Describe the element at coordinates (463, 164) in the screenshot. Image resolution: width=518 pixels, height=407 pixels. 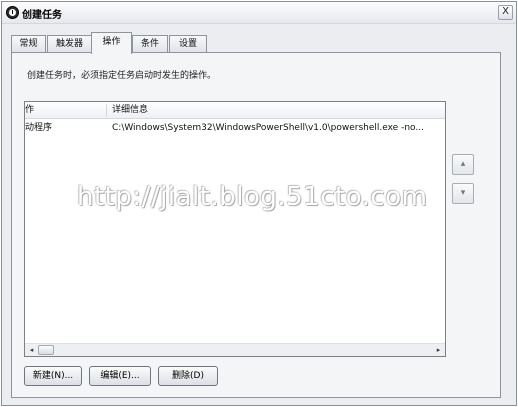
I see `move-up-button: ▴` at that location.